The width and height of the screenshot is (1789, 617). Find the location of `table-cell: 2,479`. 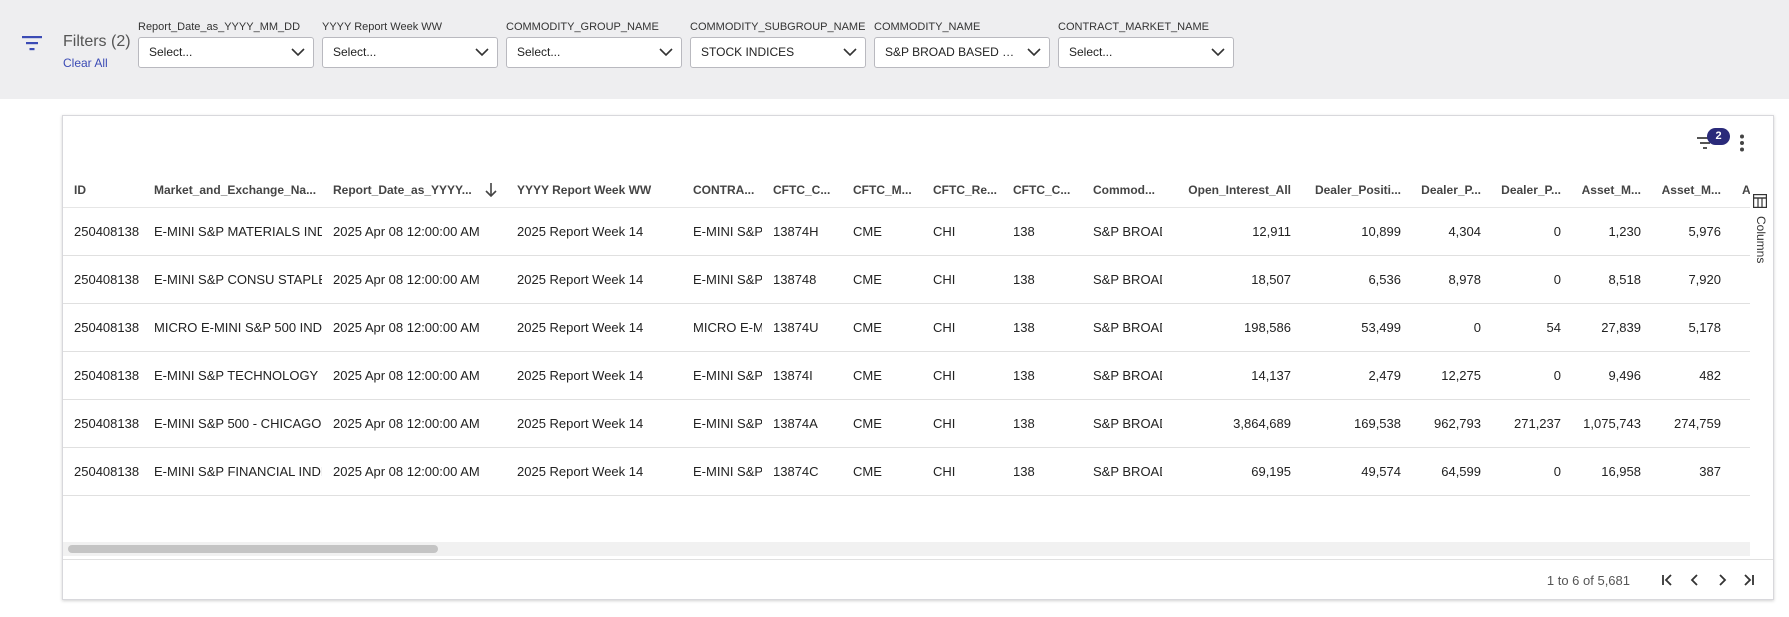

table-cell: 2,479 is located at coordinates (1384, 375).